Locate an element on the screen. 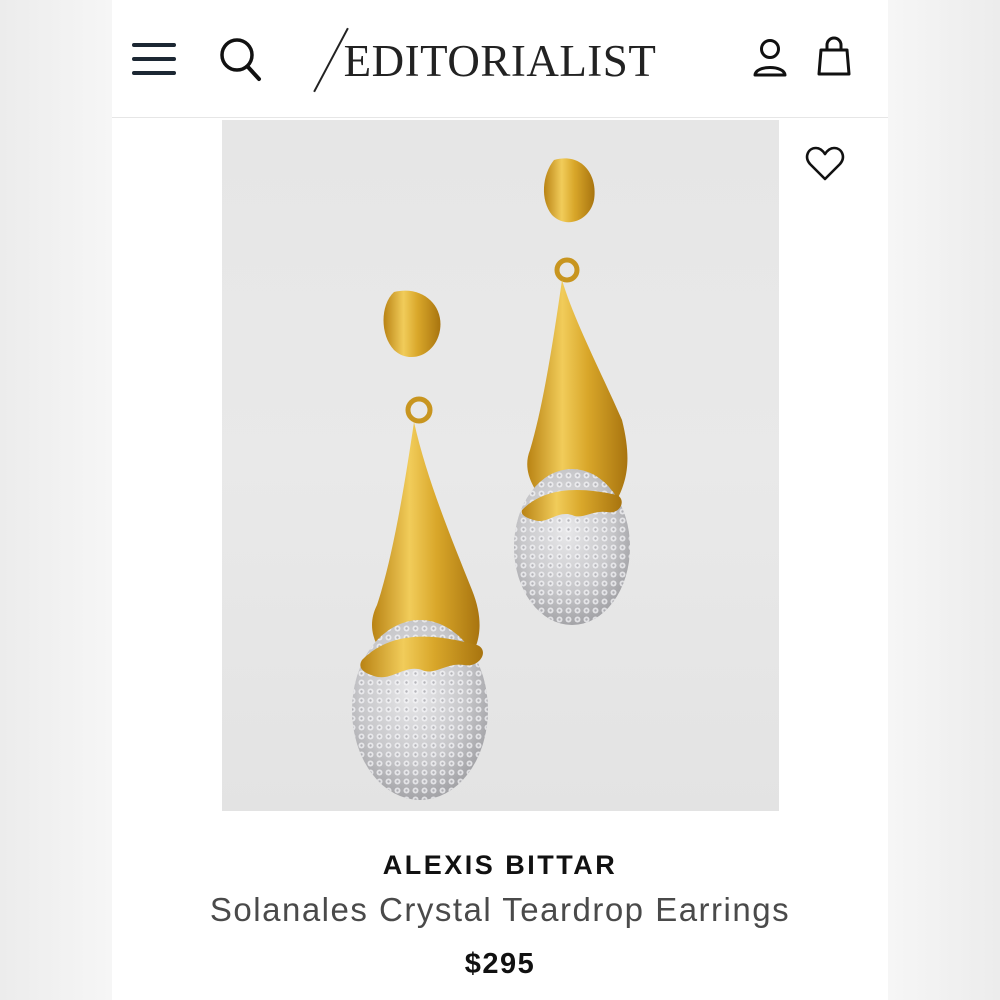 Image resolution: width=1000 pixels, height=1000 pixels. heart-icon is located at coordinates (825, 164).